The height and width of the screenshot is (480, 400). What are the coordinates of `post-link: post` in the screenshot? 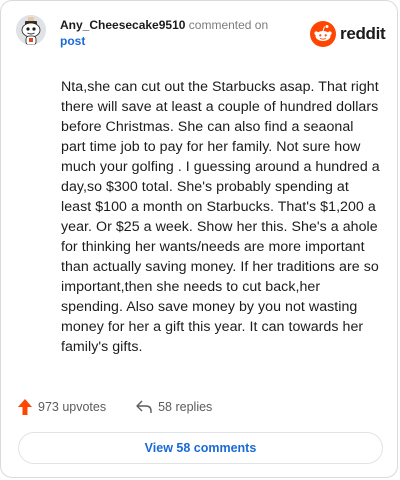 It's located at (72, 41).